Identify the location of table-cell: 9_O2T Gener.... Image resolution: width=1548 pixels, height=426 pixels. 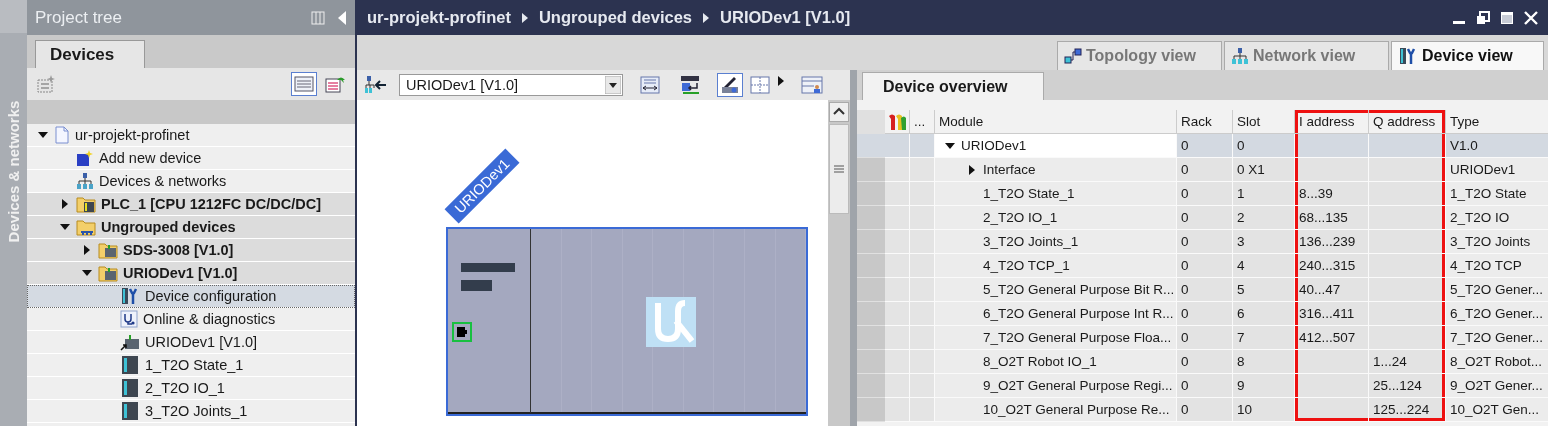
(1497, 386).